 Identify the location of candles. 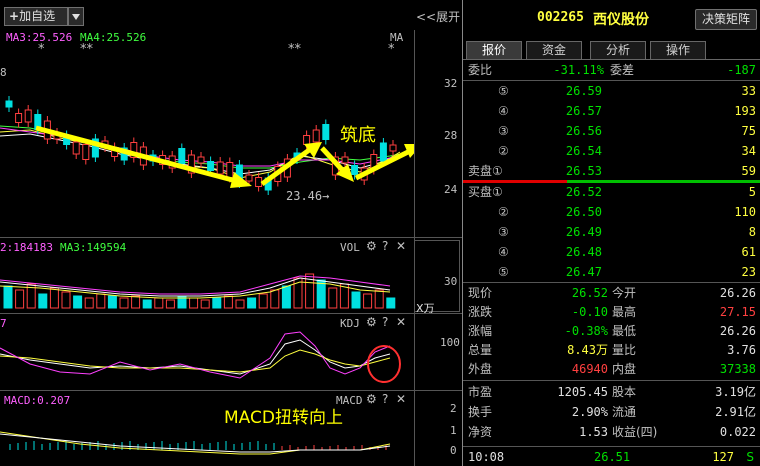
(201, 145).